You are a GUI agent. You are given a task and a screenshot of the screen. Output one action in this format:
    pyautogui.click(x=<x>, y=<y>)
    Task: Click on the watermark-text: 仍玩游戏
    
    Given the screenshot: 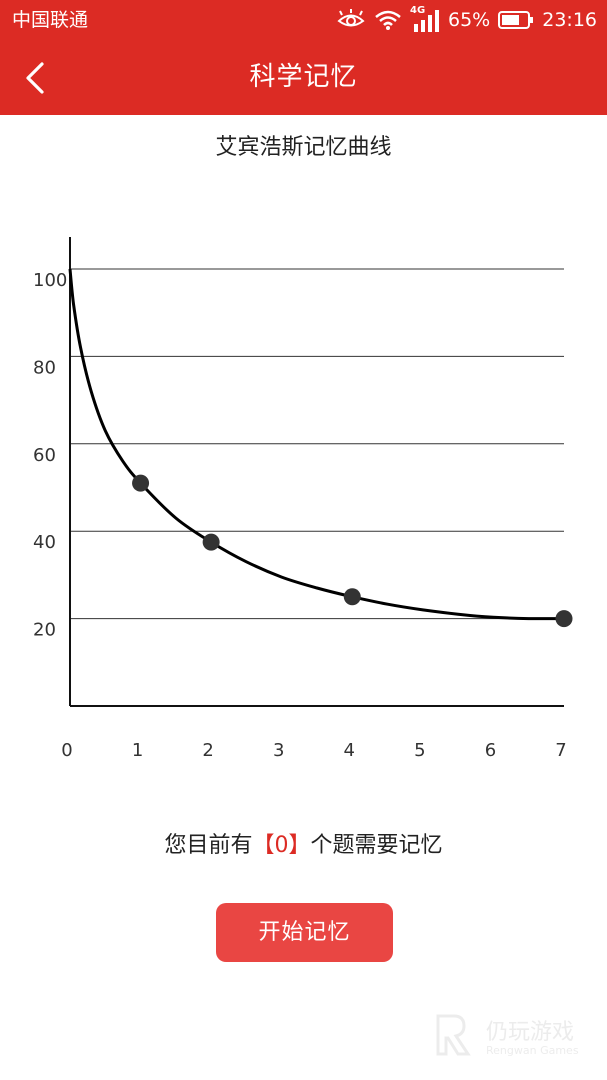 What is the action you would take?
    pyautogui.click(x=530, y=1032)
    